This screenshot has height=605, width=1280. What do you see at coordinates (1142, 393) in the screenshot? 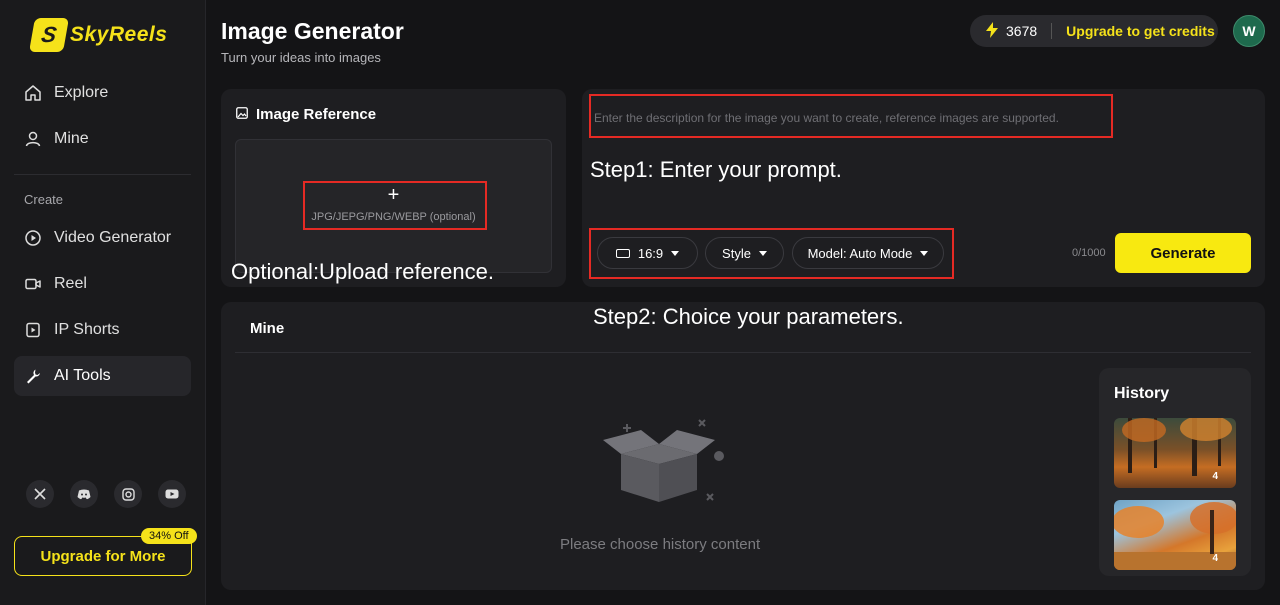
I see `history-title: History` at bounding box center [1142, 393].